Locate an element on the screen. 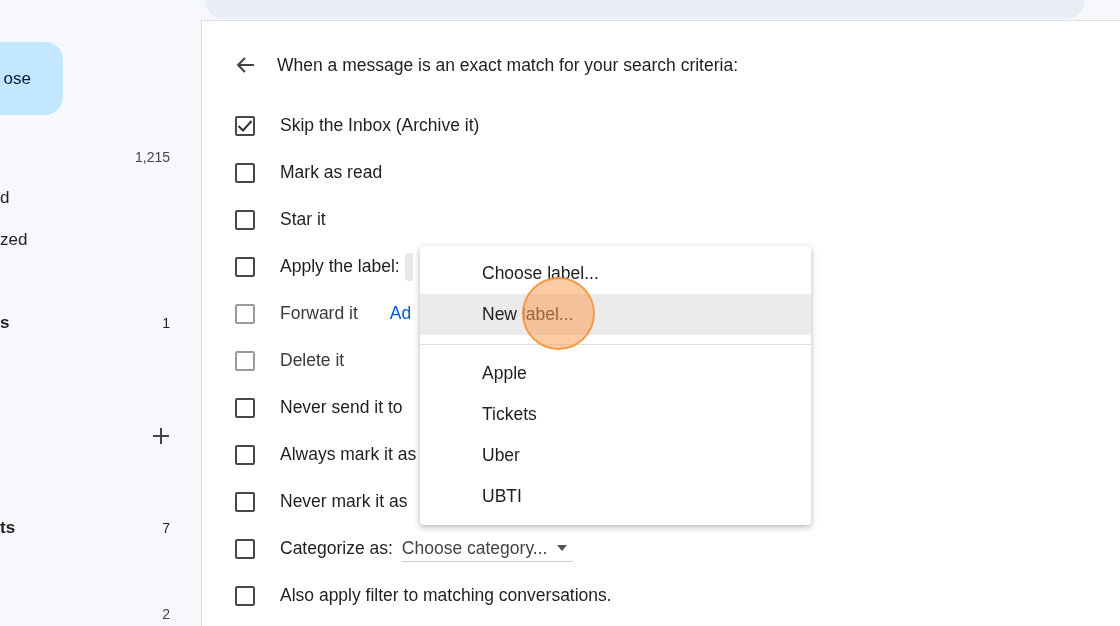 The height and width of the screenshot is (626, 1120). option-label: Never mark it as is located at coordinates (344, 502).